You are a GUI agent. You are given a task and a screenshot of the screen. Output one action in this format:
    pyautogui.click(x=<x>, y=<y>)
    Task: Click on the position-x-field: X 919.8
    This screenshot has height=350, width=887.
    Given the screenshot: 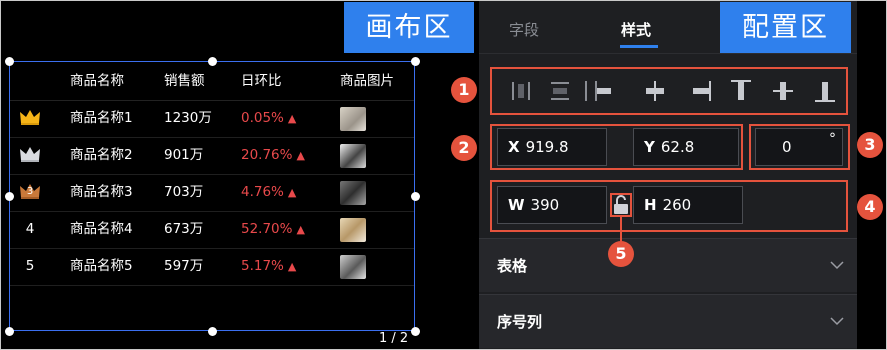 What is the action you would take?
    pyautogui.click(x=552, y=147)
    